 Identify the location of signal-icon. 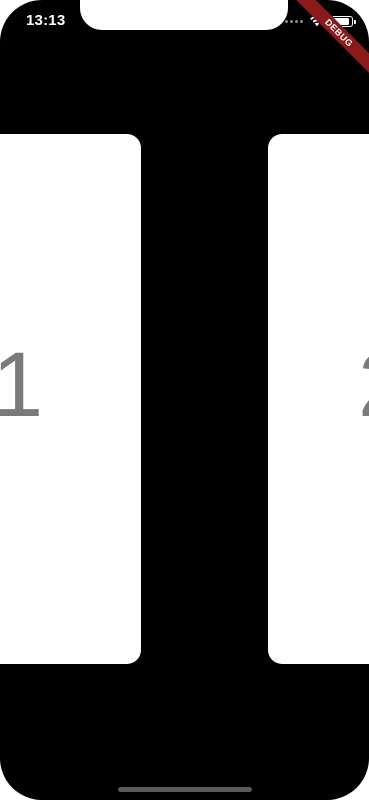
(294, 21).